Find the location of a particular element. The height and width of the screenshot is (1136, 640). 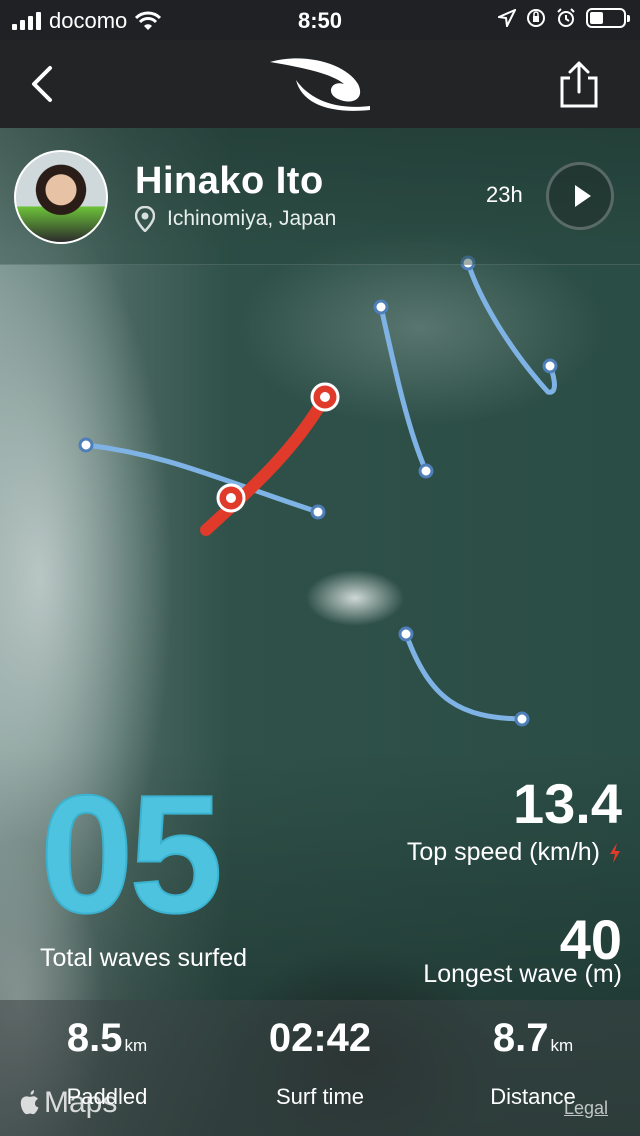

paddled-value: 8.5 is located at coordinates (94, 1038).